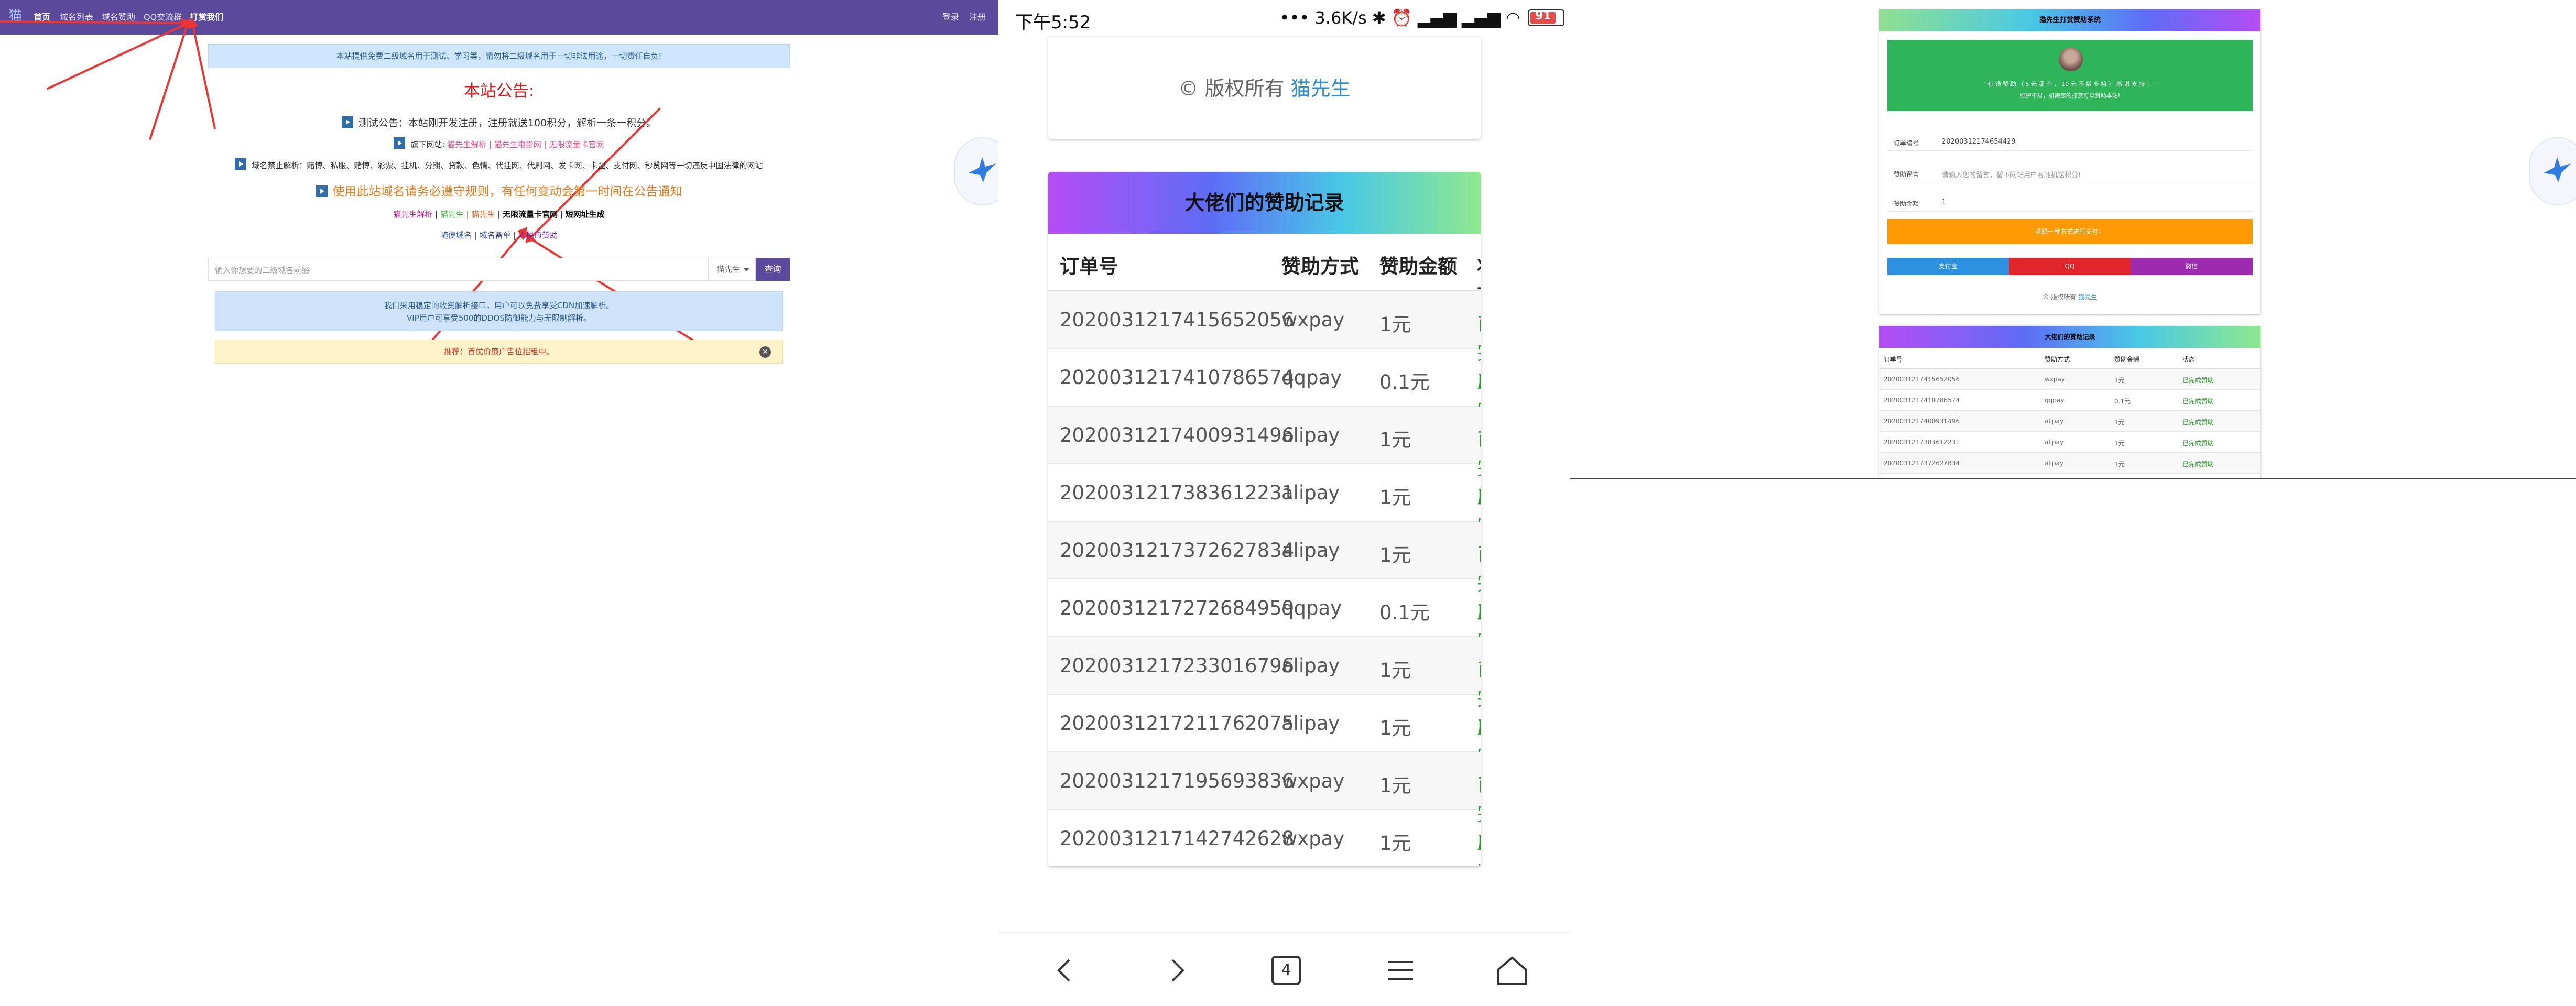 This screenshot has height=1006, width=2576. Describe the element at coordinates (2070, 142) in the screenshot. I see `order-number-field: 订单编号 20200312174654429` at that location.